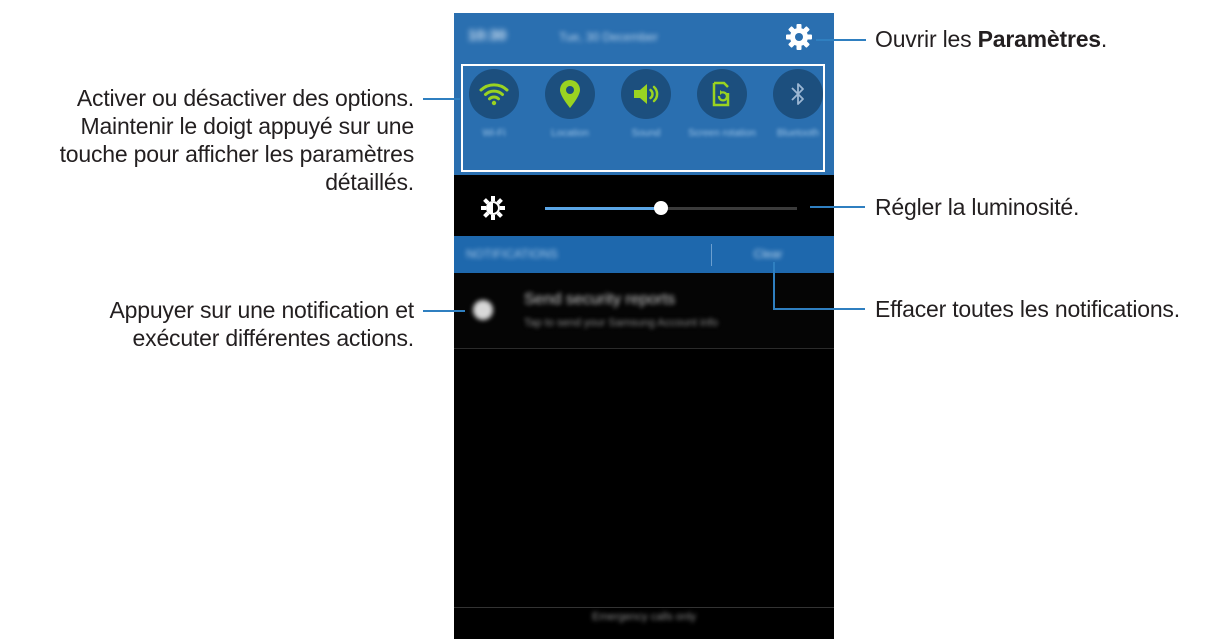  What do you see at coordinates (1027, 309) in the screenshot?
I see `annotation-clear: Effacer toutes les notifications.` at bounding box center [1027, 309].